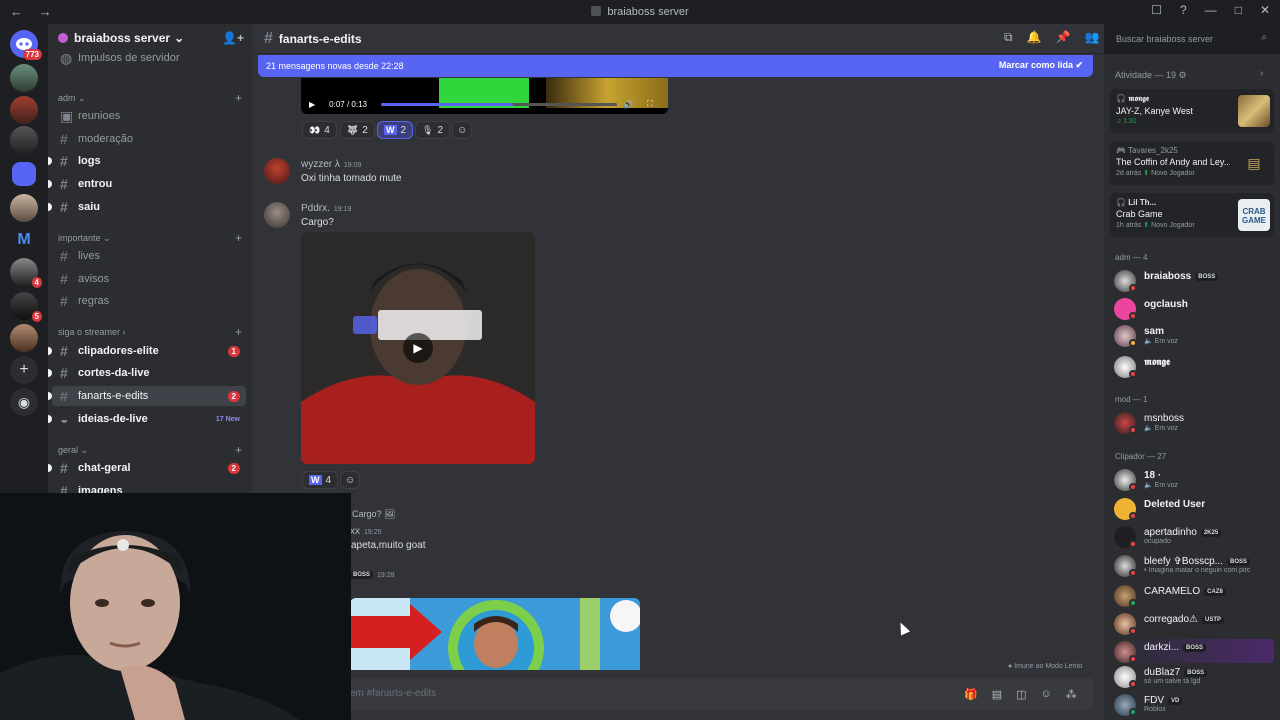 This screenshot has width=1280, height=720. Describe the element at coordinates (1063, 37) in the screenshot. I see `pin-icon: 📌` at that location.